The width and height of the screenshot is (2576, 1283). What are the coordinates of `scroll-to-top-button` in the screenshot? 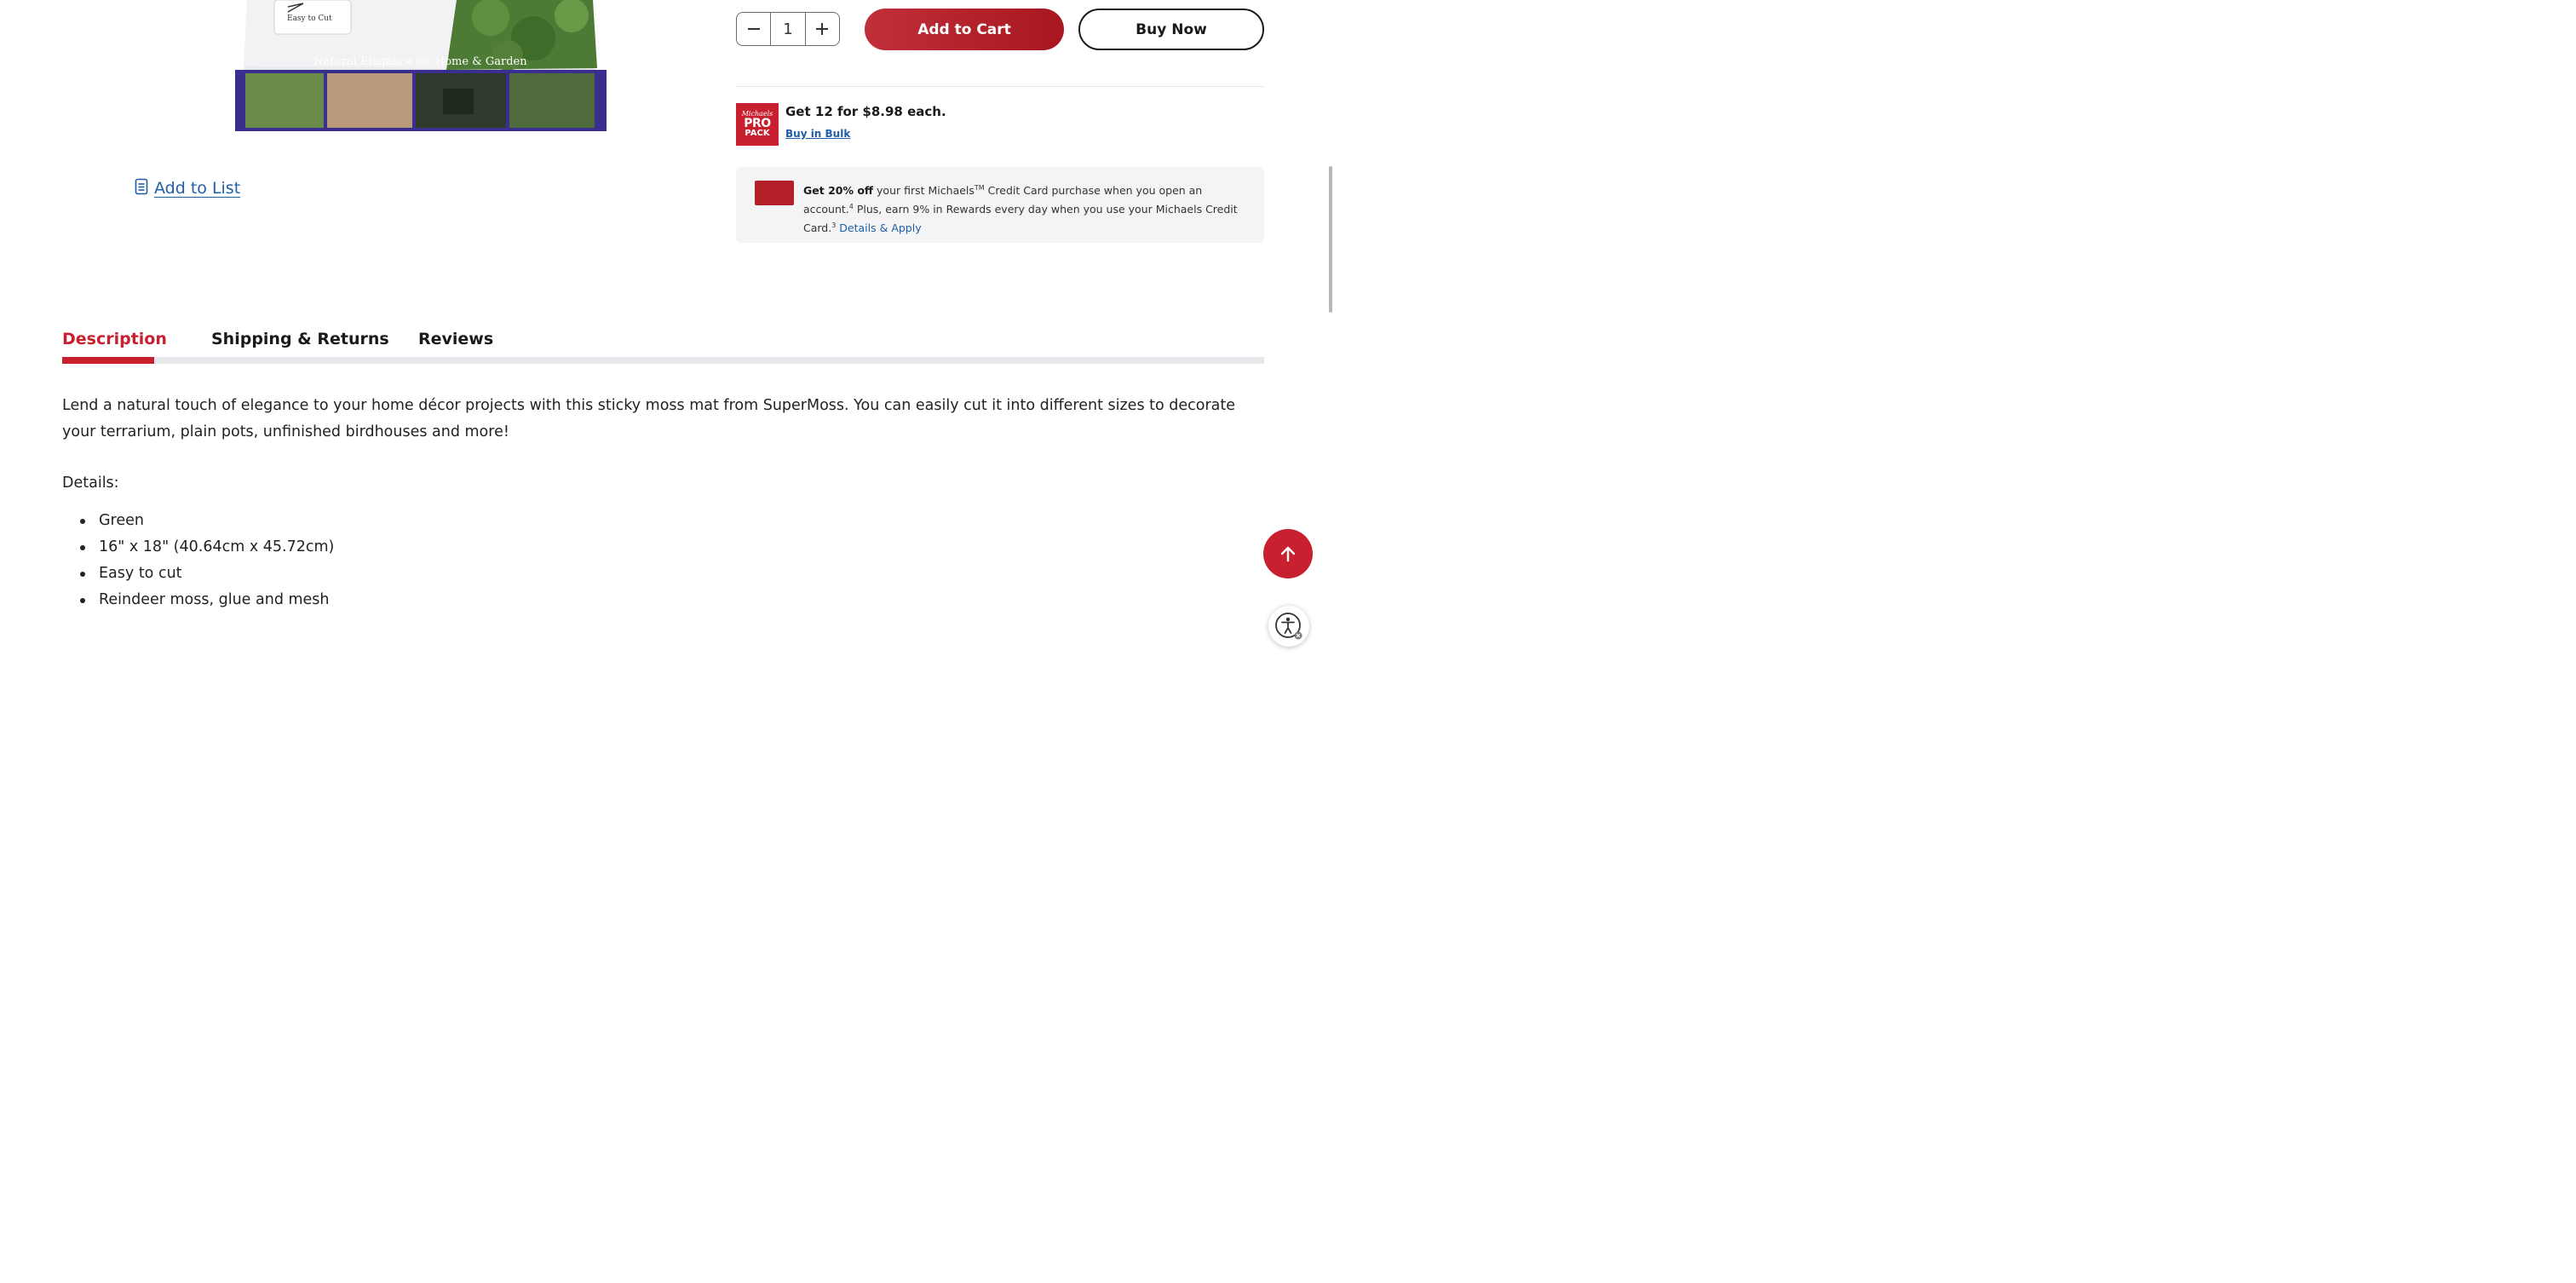 It's located at (1288, 553).